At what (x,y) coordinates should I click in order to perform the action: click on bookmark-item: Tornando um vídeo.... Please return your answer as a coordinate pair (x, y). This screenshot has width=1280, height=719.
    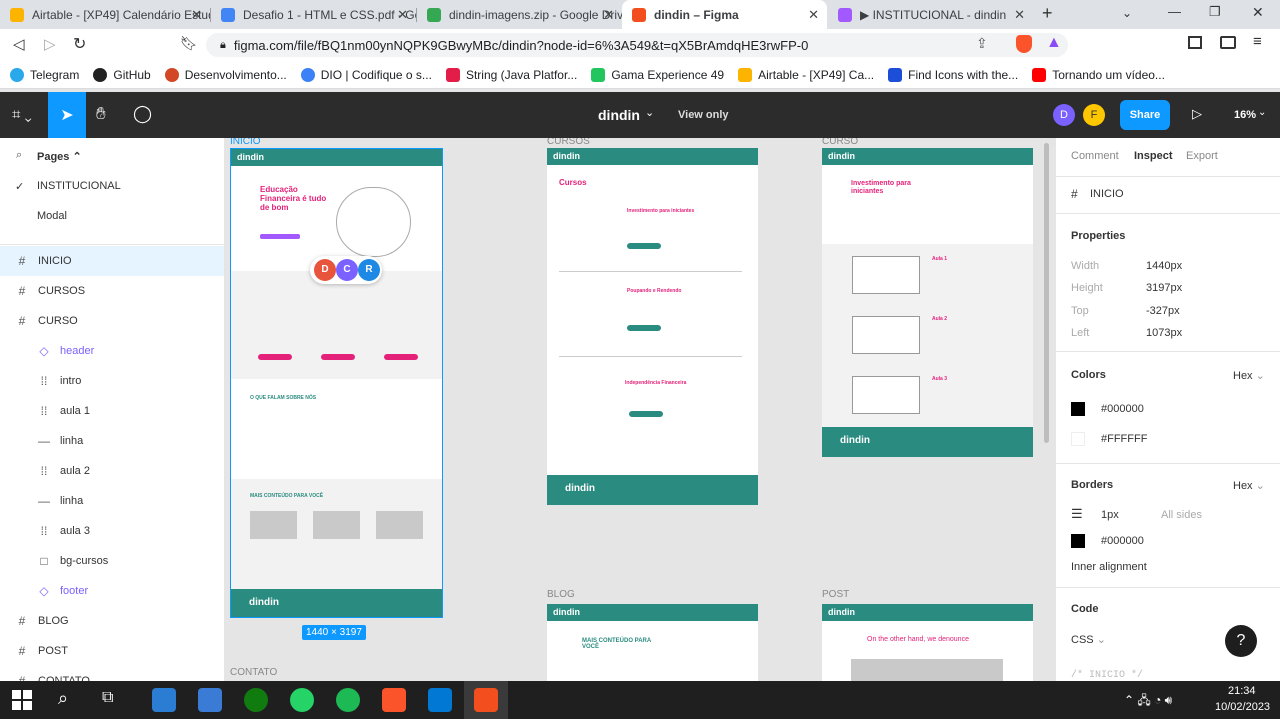
    Looking at the image, I should click on (1098, 74).